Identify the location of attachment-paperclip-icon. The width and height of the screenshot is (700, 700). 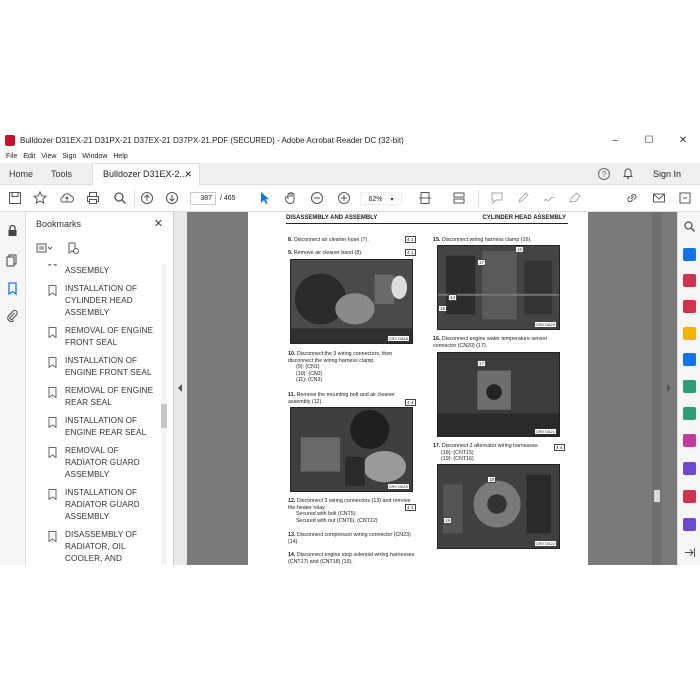
(12, 315).